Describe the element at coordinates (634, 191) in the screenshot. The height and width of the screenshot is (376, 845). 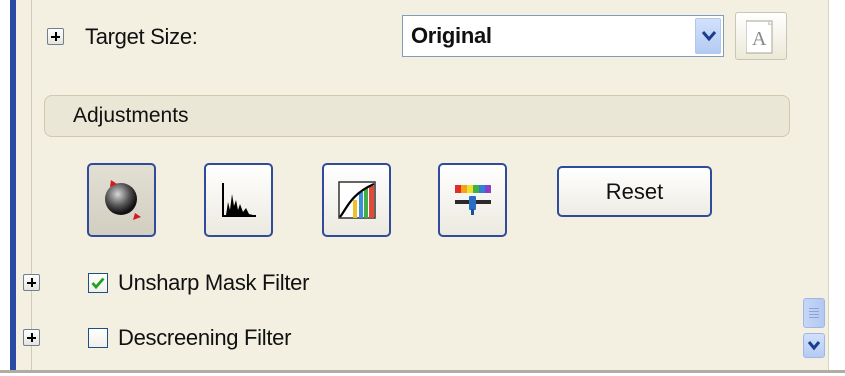
I see `reset-button: Reset` at that location.